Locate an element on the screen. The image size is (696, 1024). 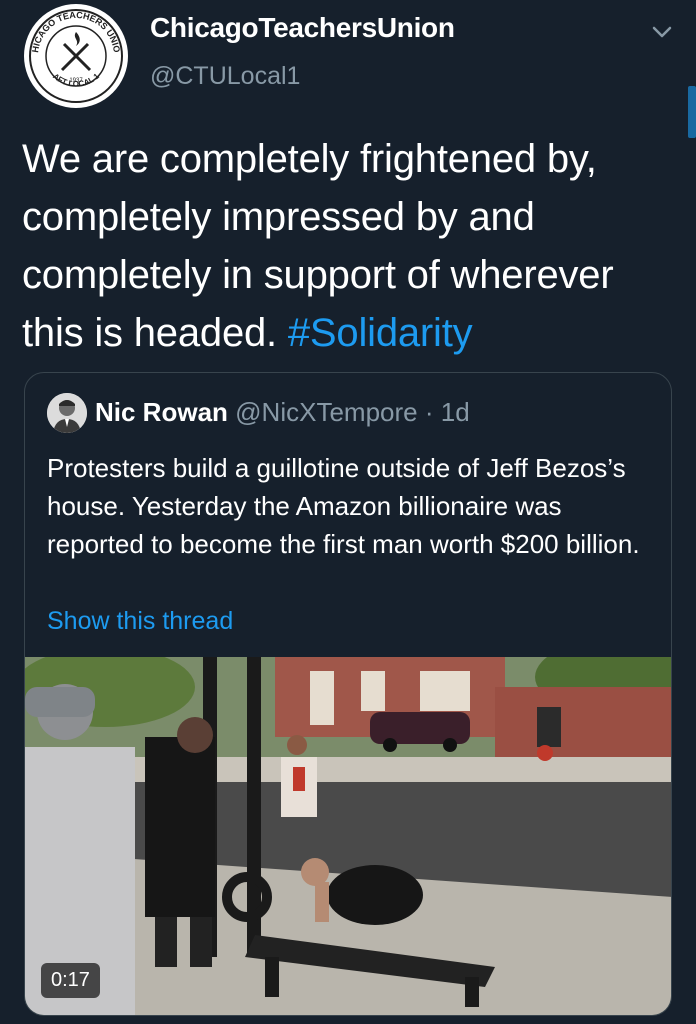
scrollbar-thumb is located at coordinates (692, 112).